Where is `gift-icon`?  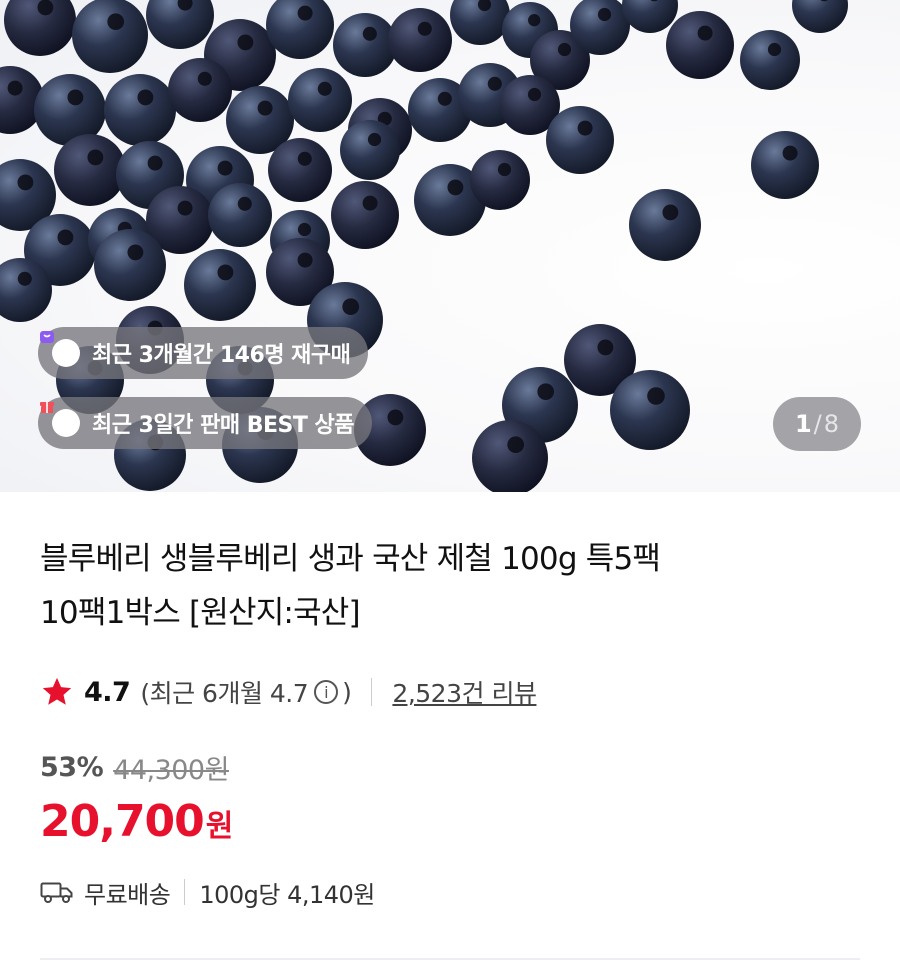
gift-icon is located at coordinates (60, 419).